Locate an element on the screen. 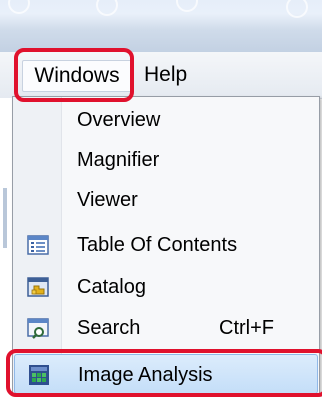 The width and height of the screenshot is (322, 397). menu-windows: Windows is located at coordinates (77, 76).